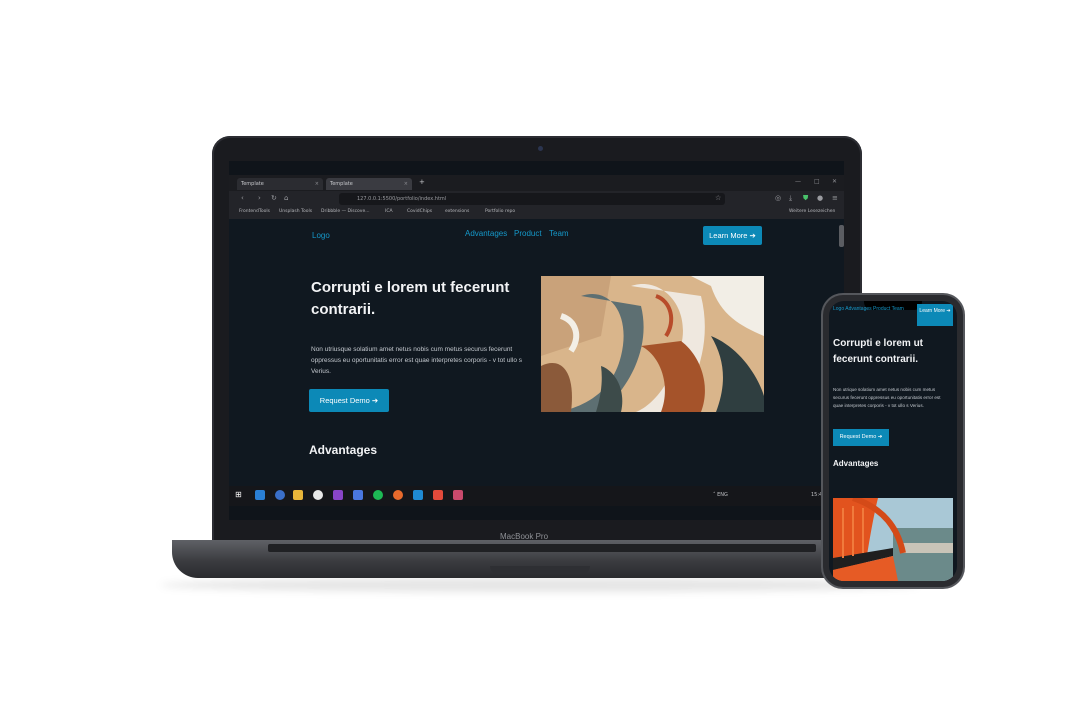  What do you see at coordinates (358, 495) in the screenshot?
I see `zoom-icon` at bounding box center [358, 495].